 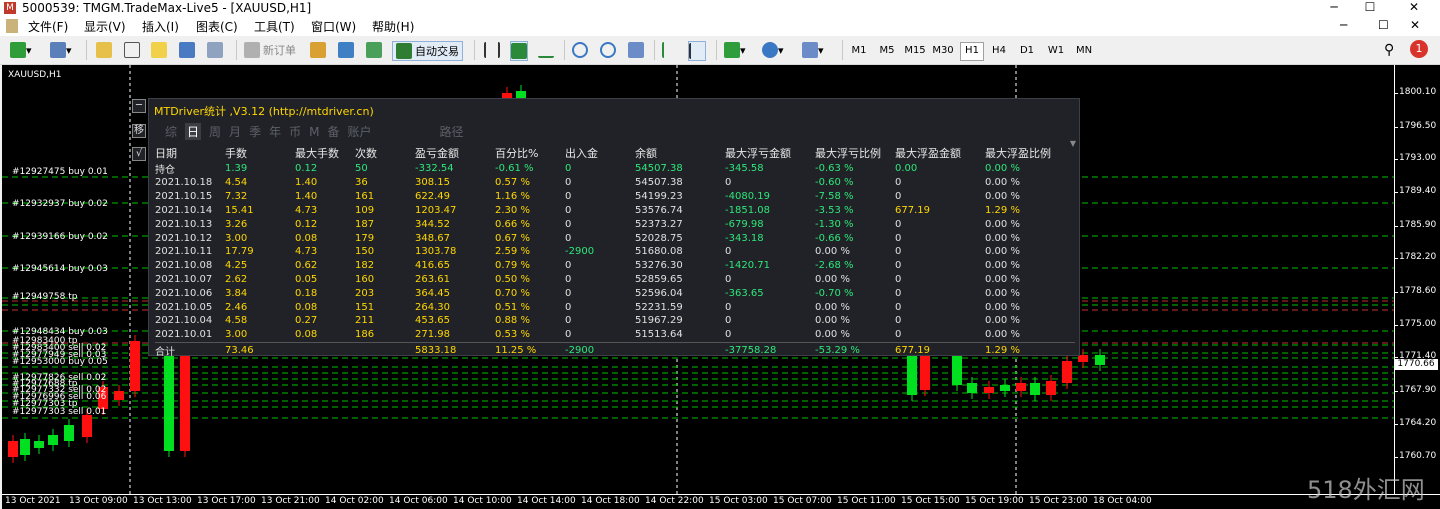 What do you see at coordinates (735, 50) in the screenshot?
I see `indicators-button: ▾` at bounding box center [735, 50].